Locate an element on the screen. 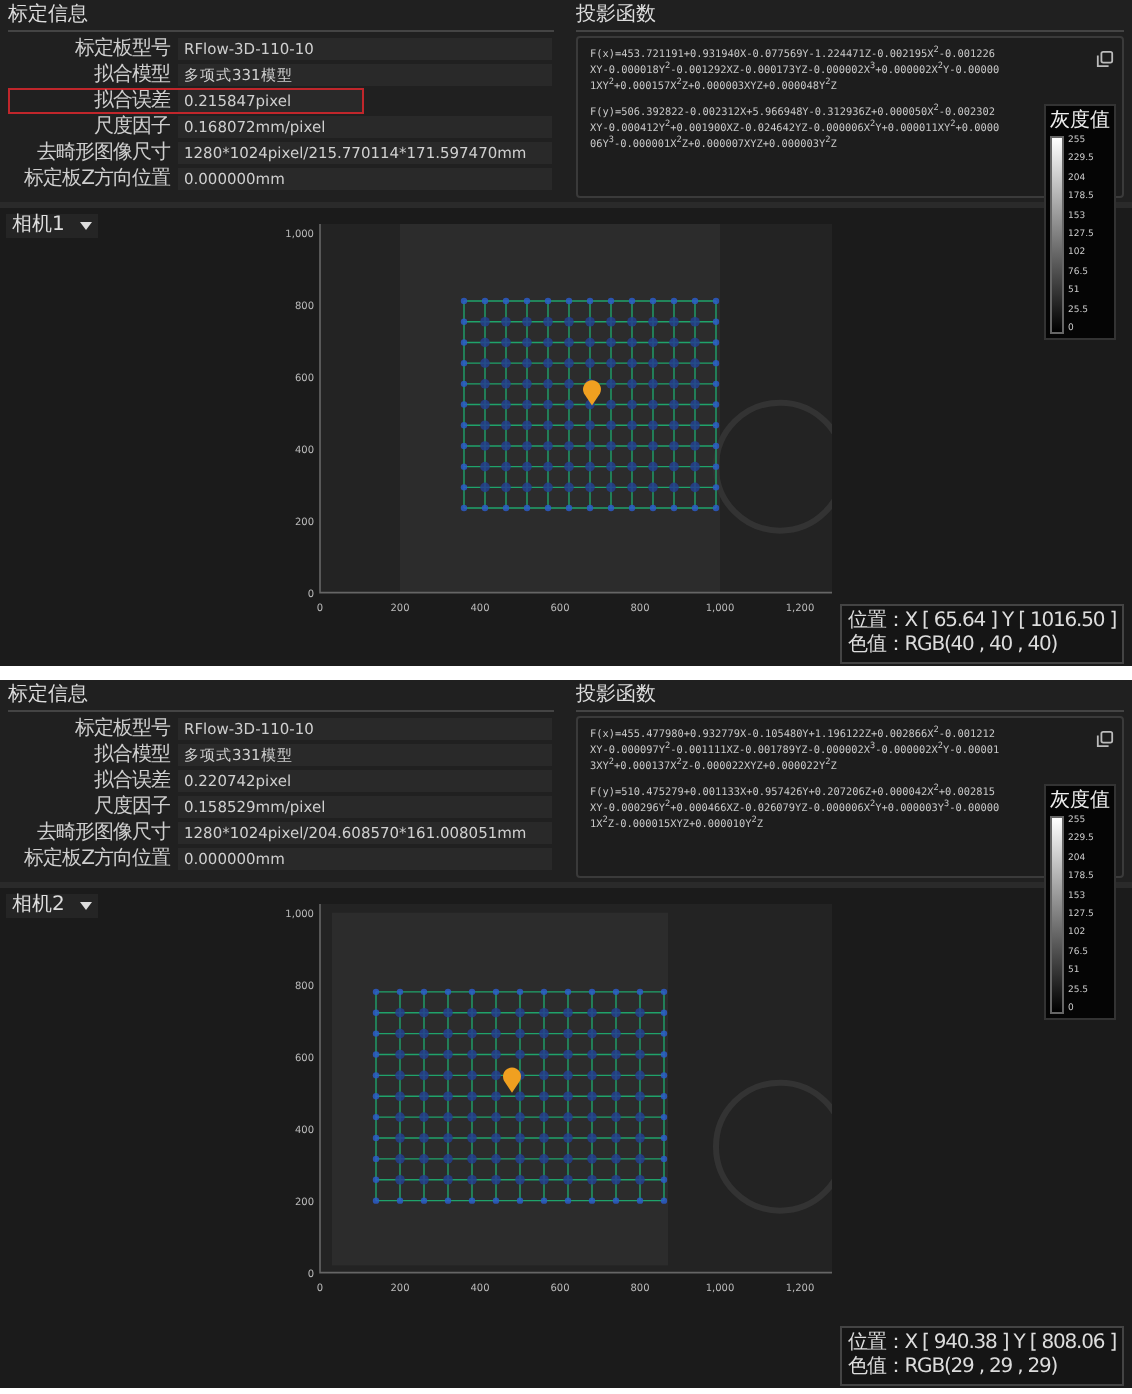  position-text: 位置：X [ 65.64 ] Y [ 1016.50 ] is located at coordinates (982, 622).